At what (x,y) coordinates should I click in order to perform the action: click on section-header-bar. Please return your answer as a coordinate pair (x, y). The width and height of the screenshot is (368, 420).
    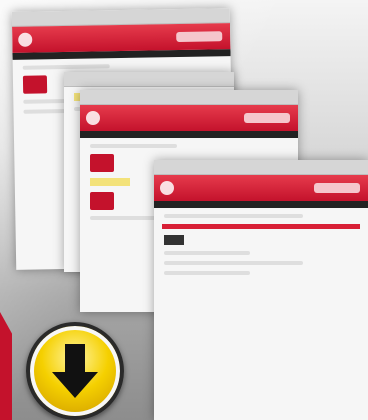
    Looking at the image, I should click on (261, 226).